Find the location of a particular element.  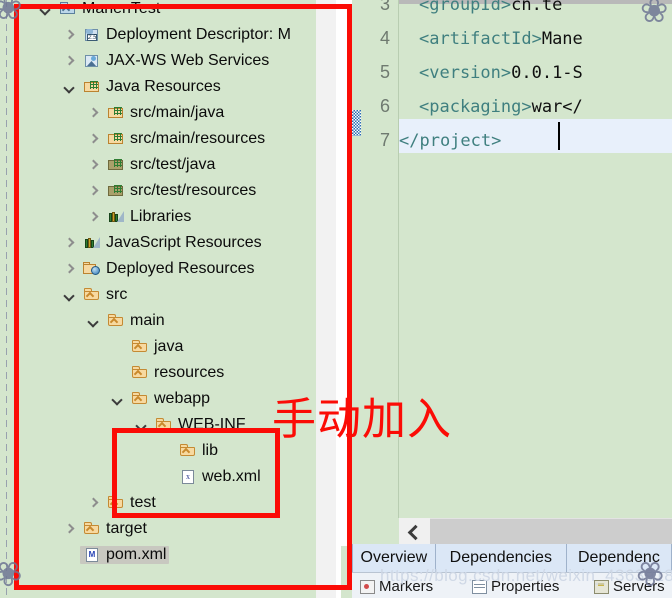

tree-item-libraries: Libraries is located at coordinates (141, 217).